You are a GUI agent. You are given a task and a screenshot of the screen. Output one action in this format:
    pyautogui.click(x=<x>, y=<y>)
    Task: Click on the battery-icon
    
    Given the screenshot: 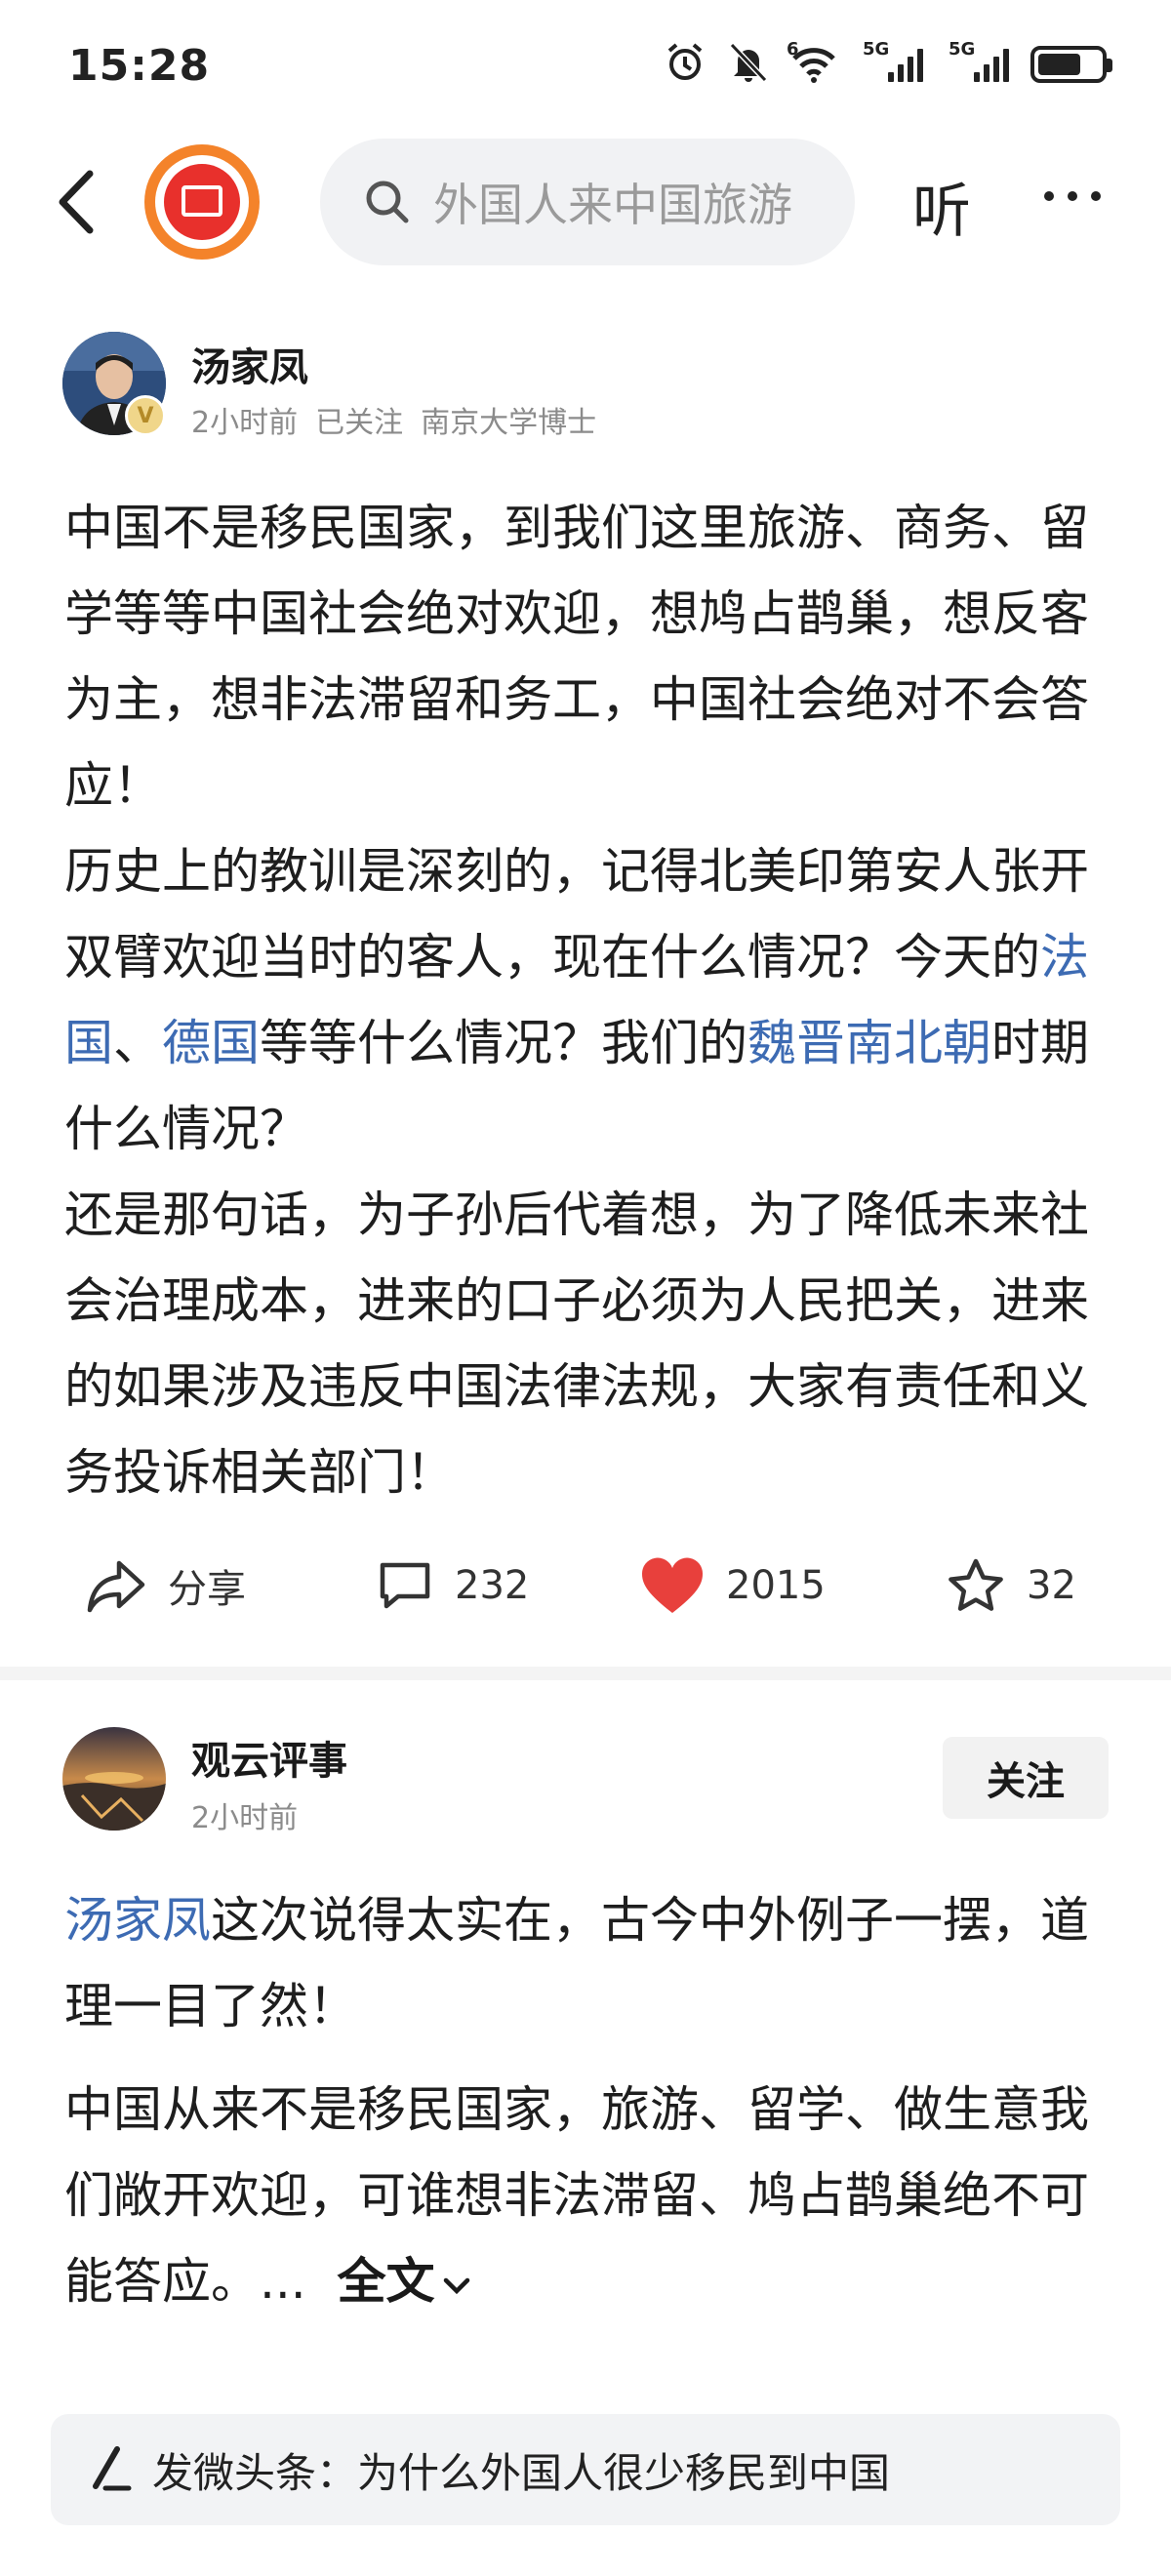 What is the action you would take?
    pyautogui.click(x=1071, y=64)
    